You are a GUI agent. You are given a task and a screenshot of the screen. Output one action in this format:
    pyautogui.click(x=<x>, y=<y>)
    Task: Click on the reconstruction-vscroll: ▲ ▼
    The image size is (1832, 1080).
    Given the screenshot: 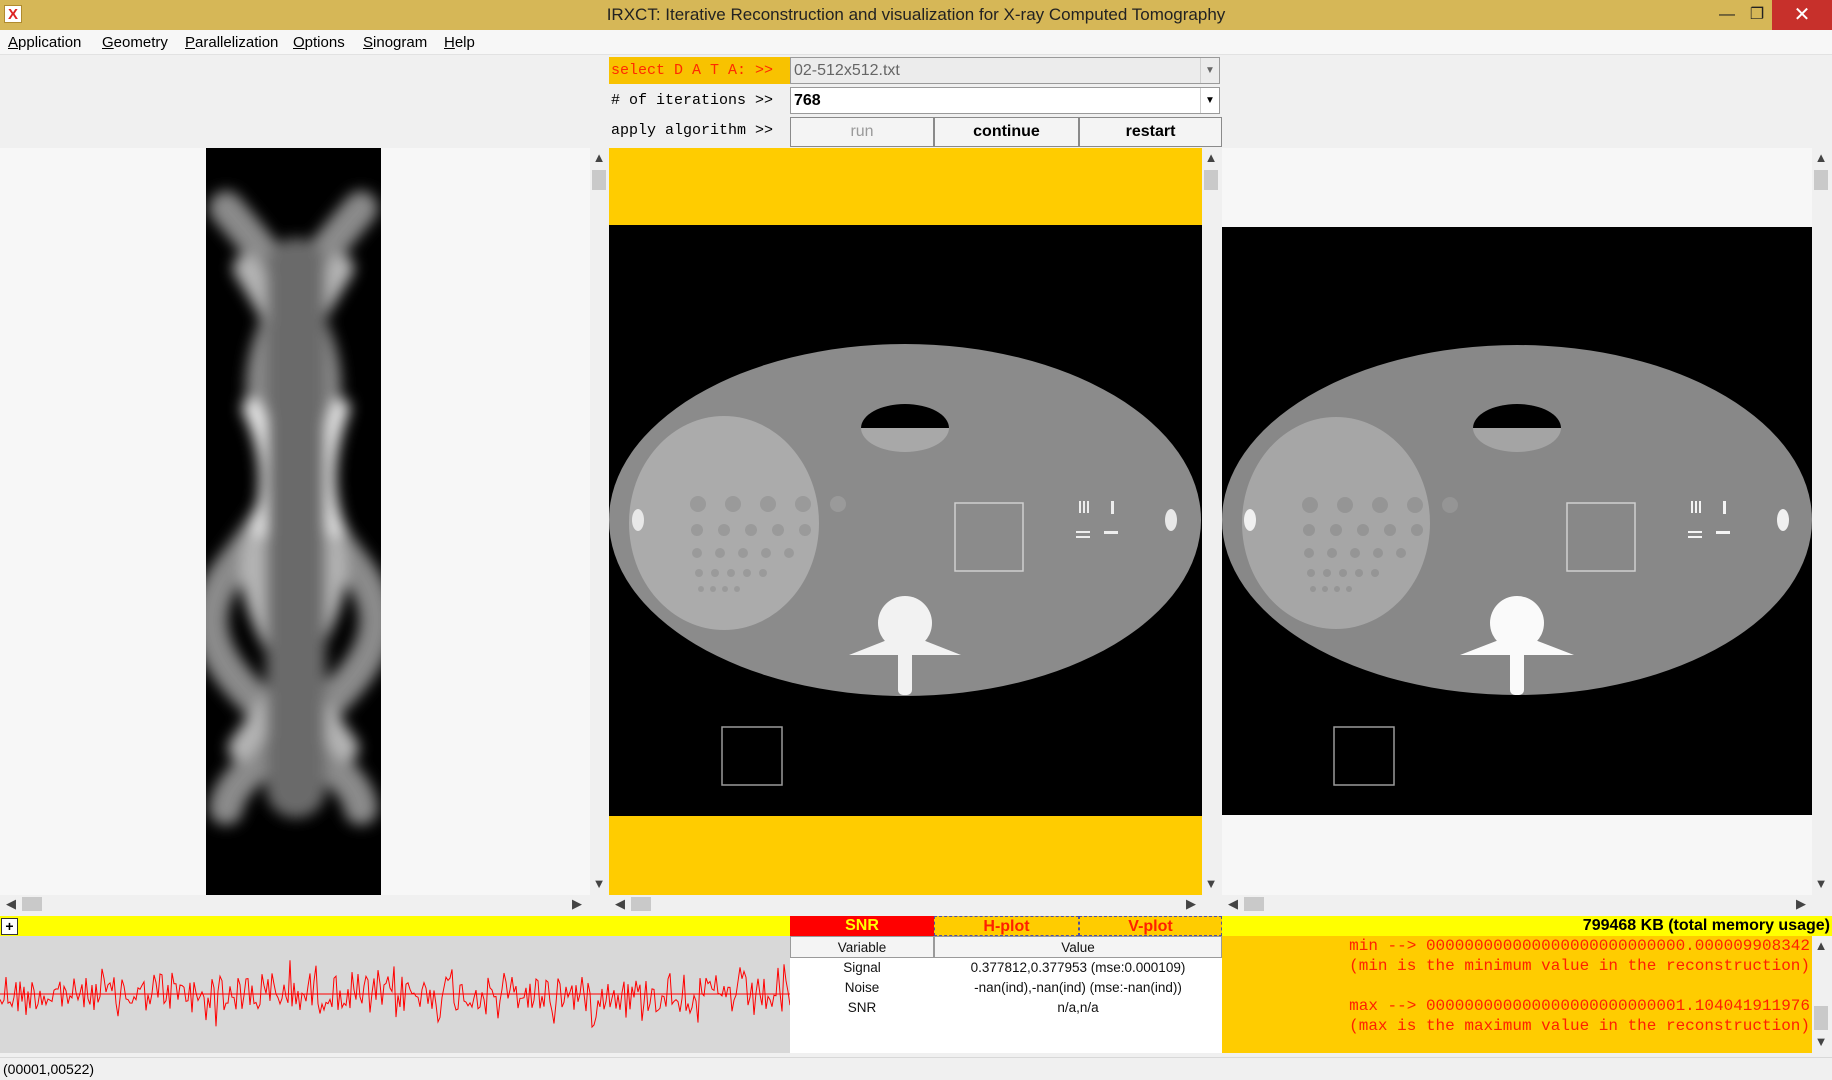 What is the action you would take?
    pyautogui.click(x=1211, y=521)
    